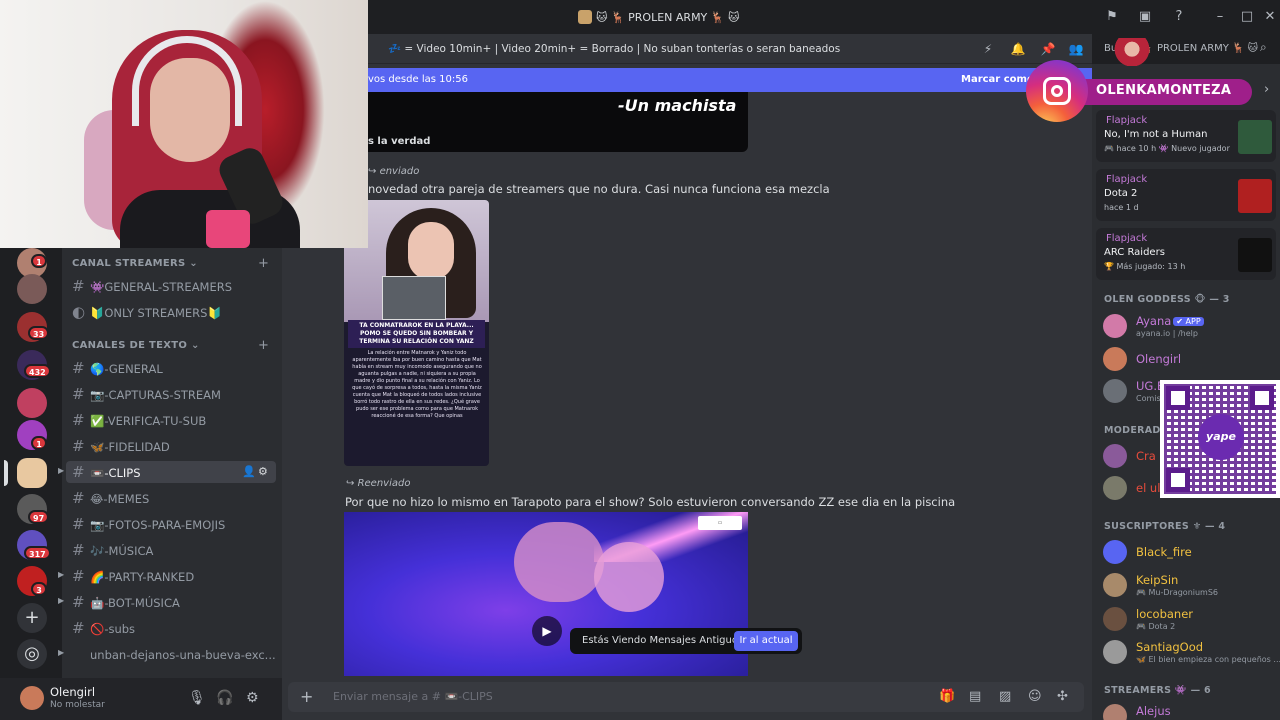  I want to click on member-name: locobaner, so click(1165, 614).